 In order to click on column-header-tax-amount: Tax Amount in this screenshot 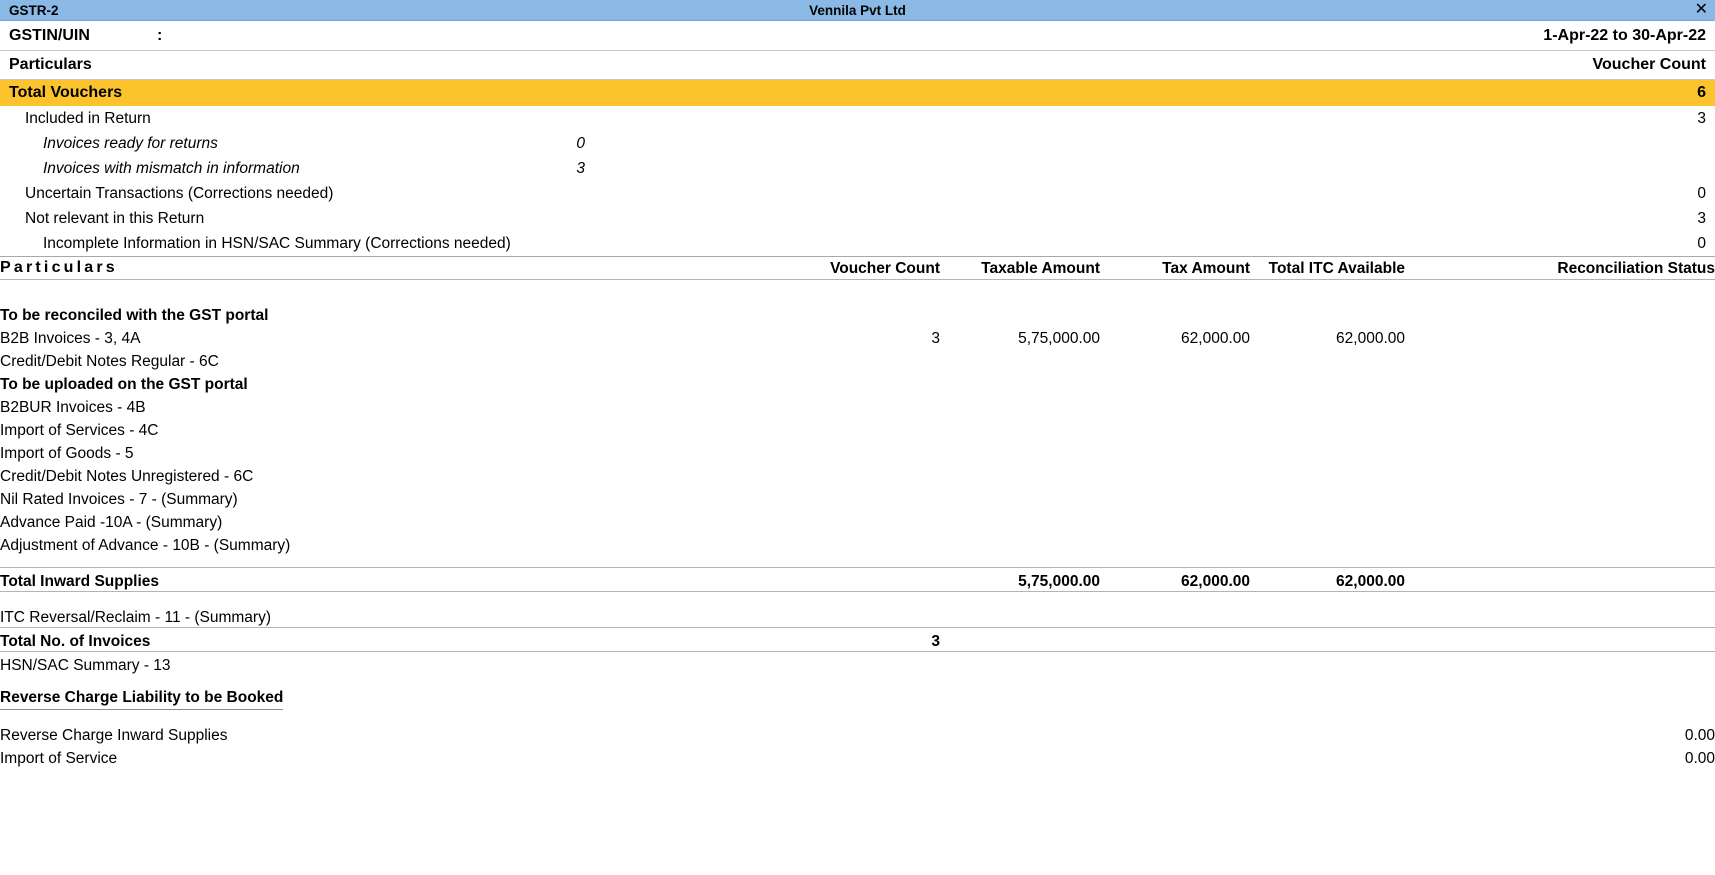, I will do `click(1206, 268)`.